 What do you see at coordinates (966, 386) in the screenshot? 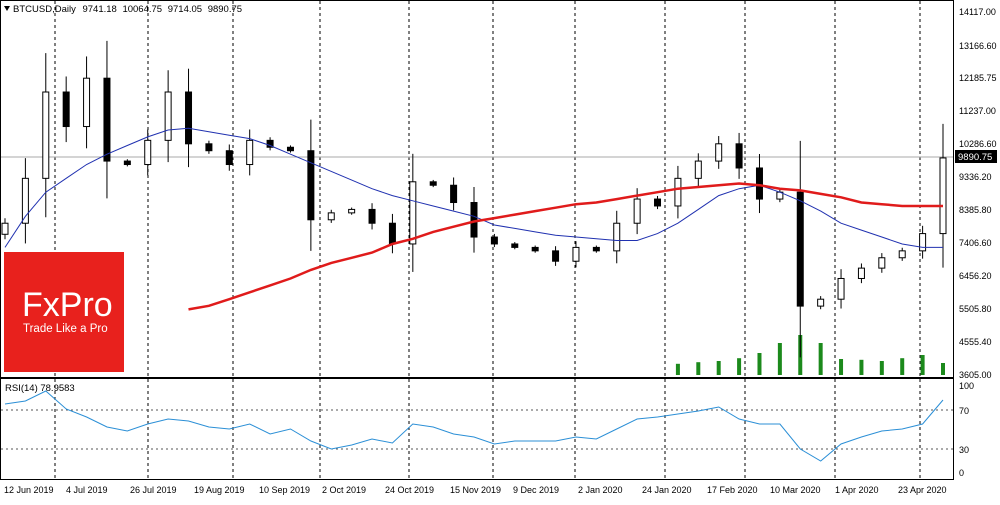
I see `rsi-tick: 100` at bounding box center [966, 386].